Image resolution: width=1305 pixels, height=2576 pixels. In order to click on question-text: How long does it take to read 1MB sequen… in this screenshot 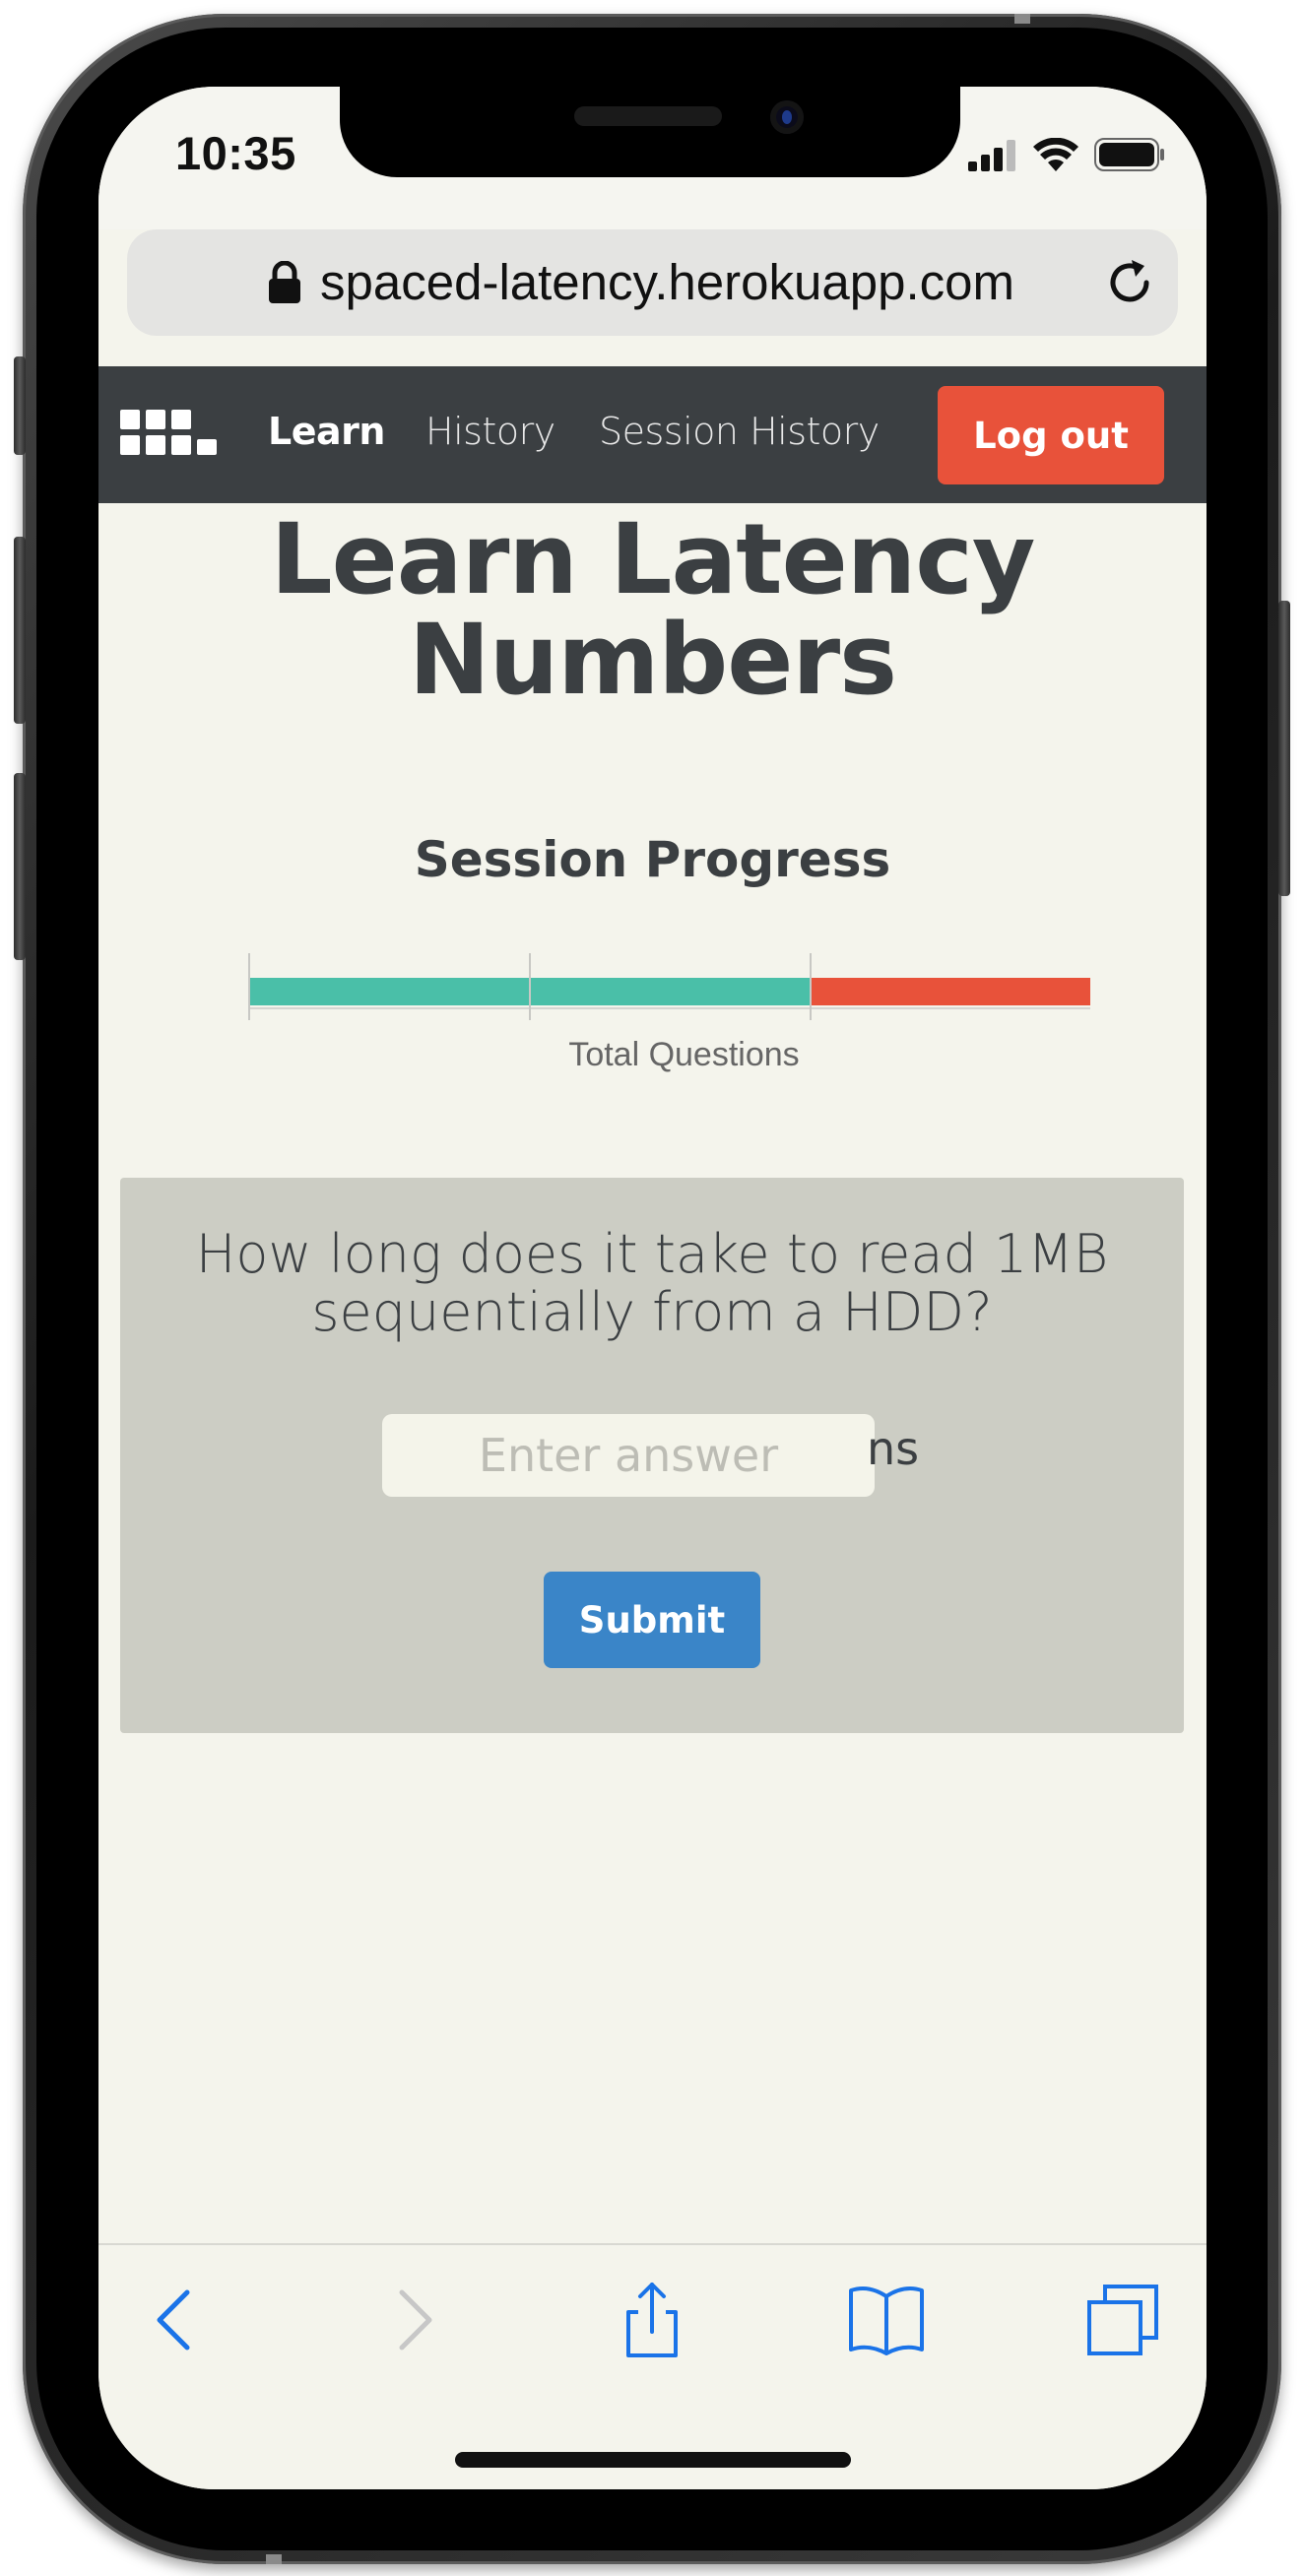, I will do `click(652, 1283)`.